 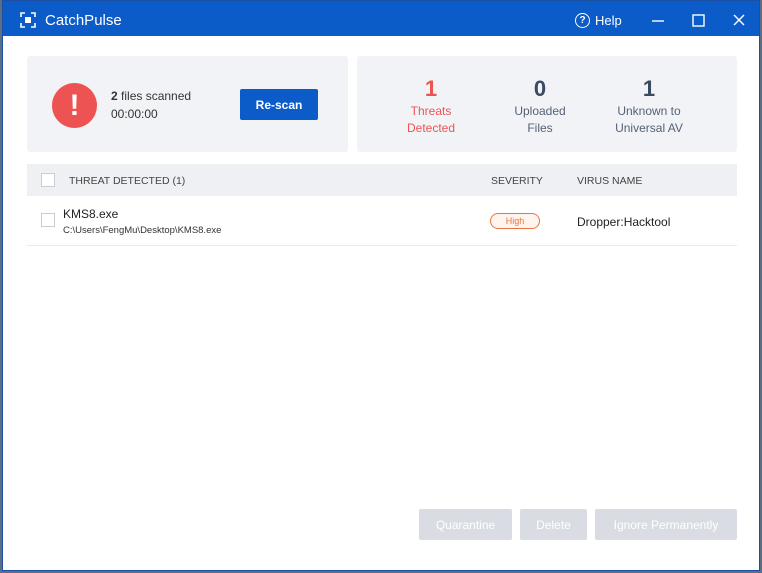 I want to click on stat-uploaded-files: 0 Uploaded Files, so click(x=540, y=106).